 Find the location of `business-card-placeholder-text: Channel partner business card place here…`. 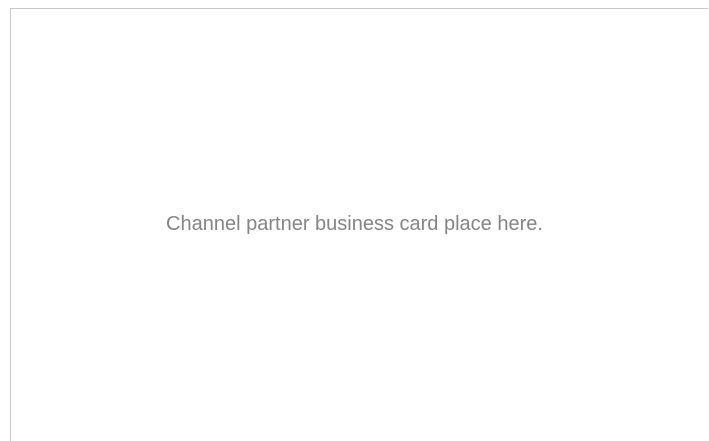

business-card-placeholder-text: Channel partner business card place here… is located at coordinates (354, 224).